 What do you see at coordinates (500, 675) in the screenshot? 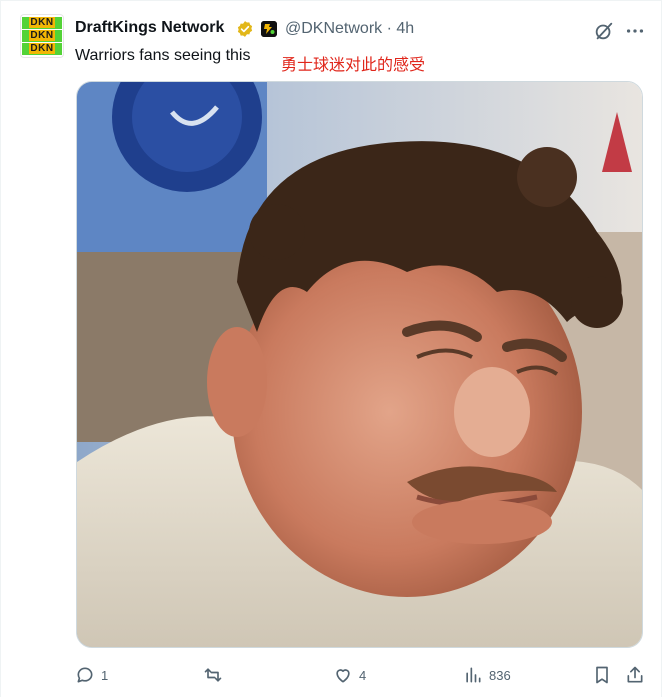
I see `views-count: 836` at bounding box center [500, 675].